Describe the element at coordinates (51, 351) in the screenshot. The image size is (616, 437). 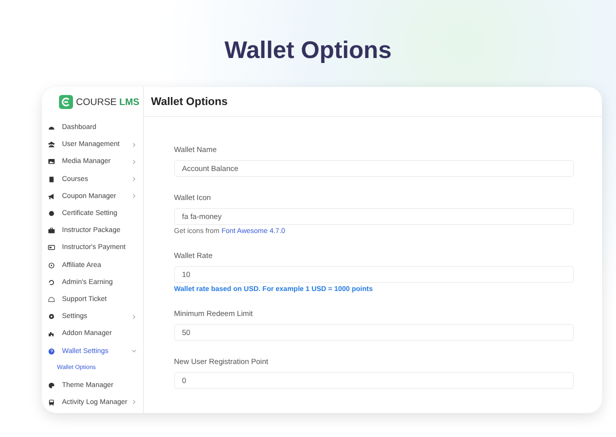
I see `question-icon` at that location.